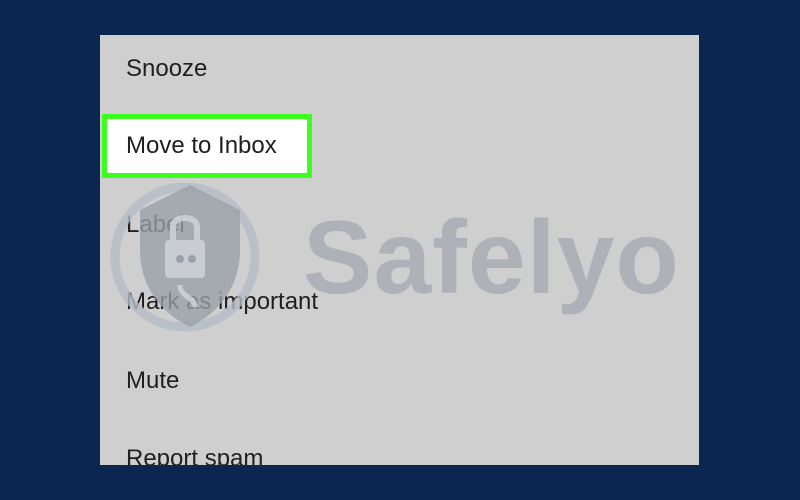 This screenshot has height=500, width=800. What do you see at coordinates (399, 225) in the screenshot?
I see `menu-item-label-option: Label` at bounding box center [399, 225].